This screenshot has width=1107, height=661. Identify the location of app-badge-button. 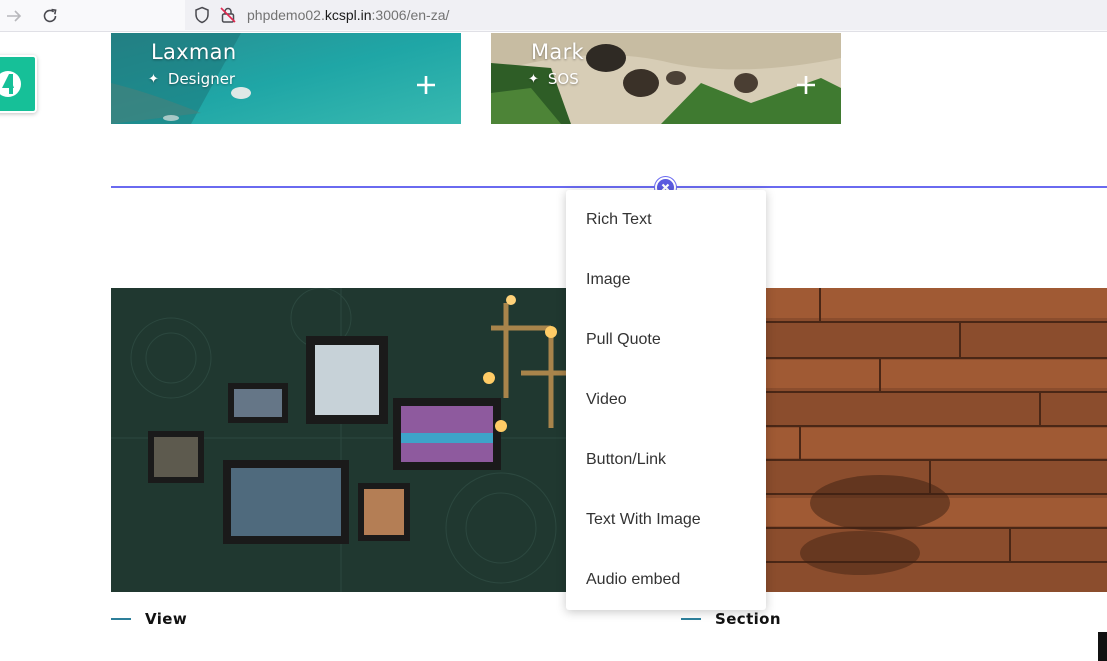
(18, 84).